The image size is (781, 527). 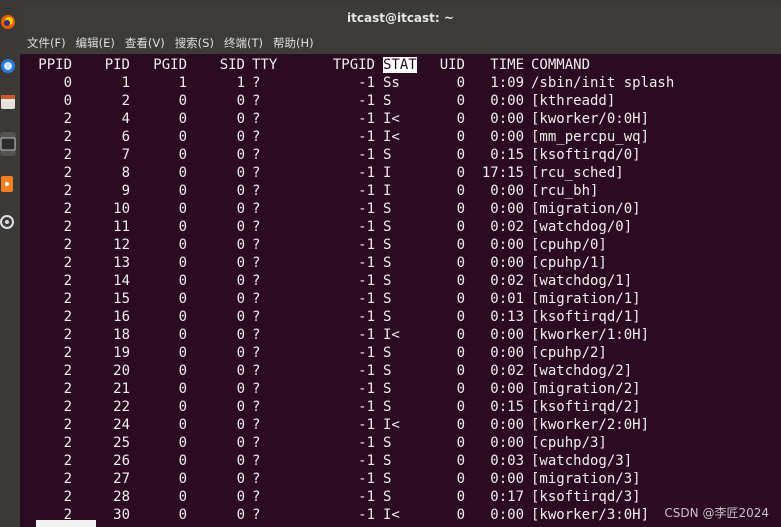 I want to click on process-row: 2 11 0 0? -1 S 0 0:02 [watchdog/0], so click(x=400, y=227).